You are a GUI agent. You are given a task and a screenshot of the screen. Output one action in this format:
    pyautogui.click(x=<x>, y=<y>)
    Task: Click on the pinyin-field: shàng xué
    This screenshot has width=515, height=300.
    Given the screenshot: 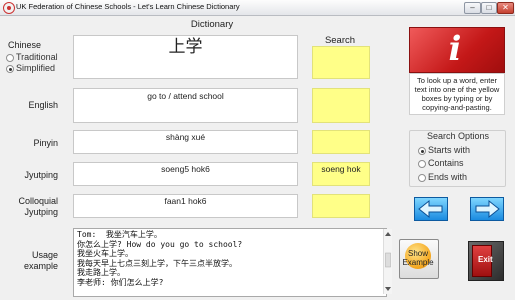 What is the action you would take?
    pyautogui.click(x=185, y=142)
    